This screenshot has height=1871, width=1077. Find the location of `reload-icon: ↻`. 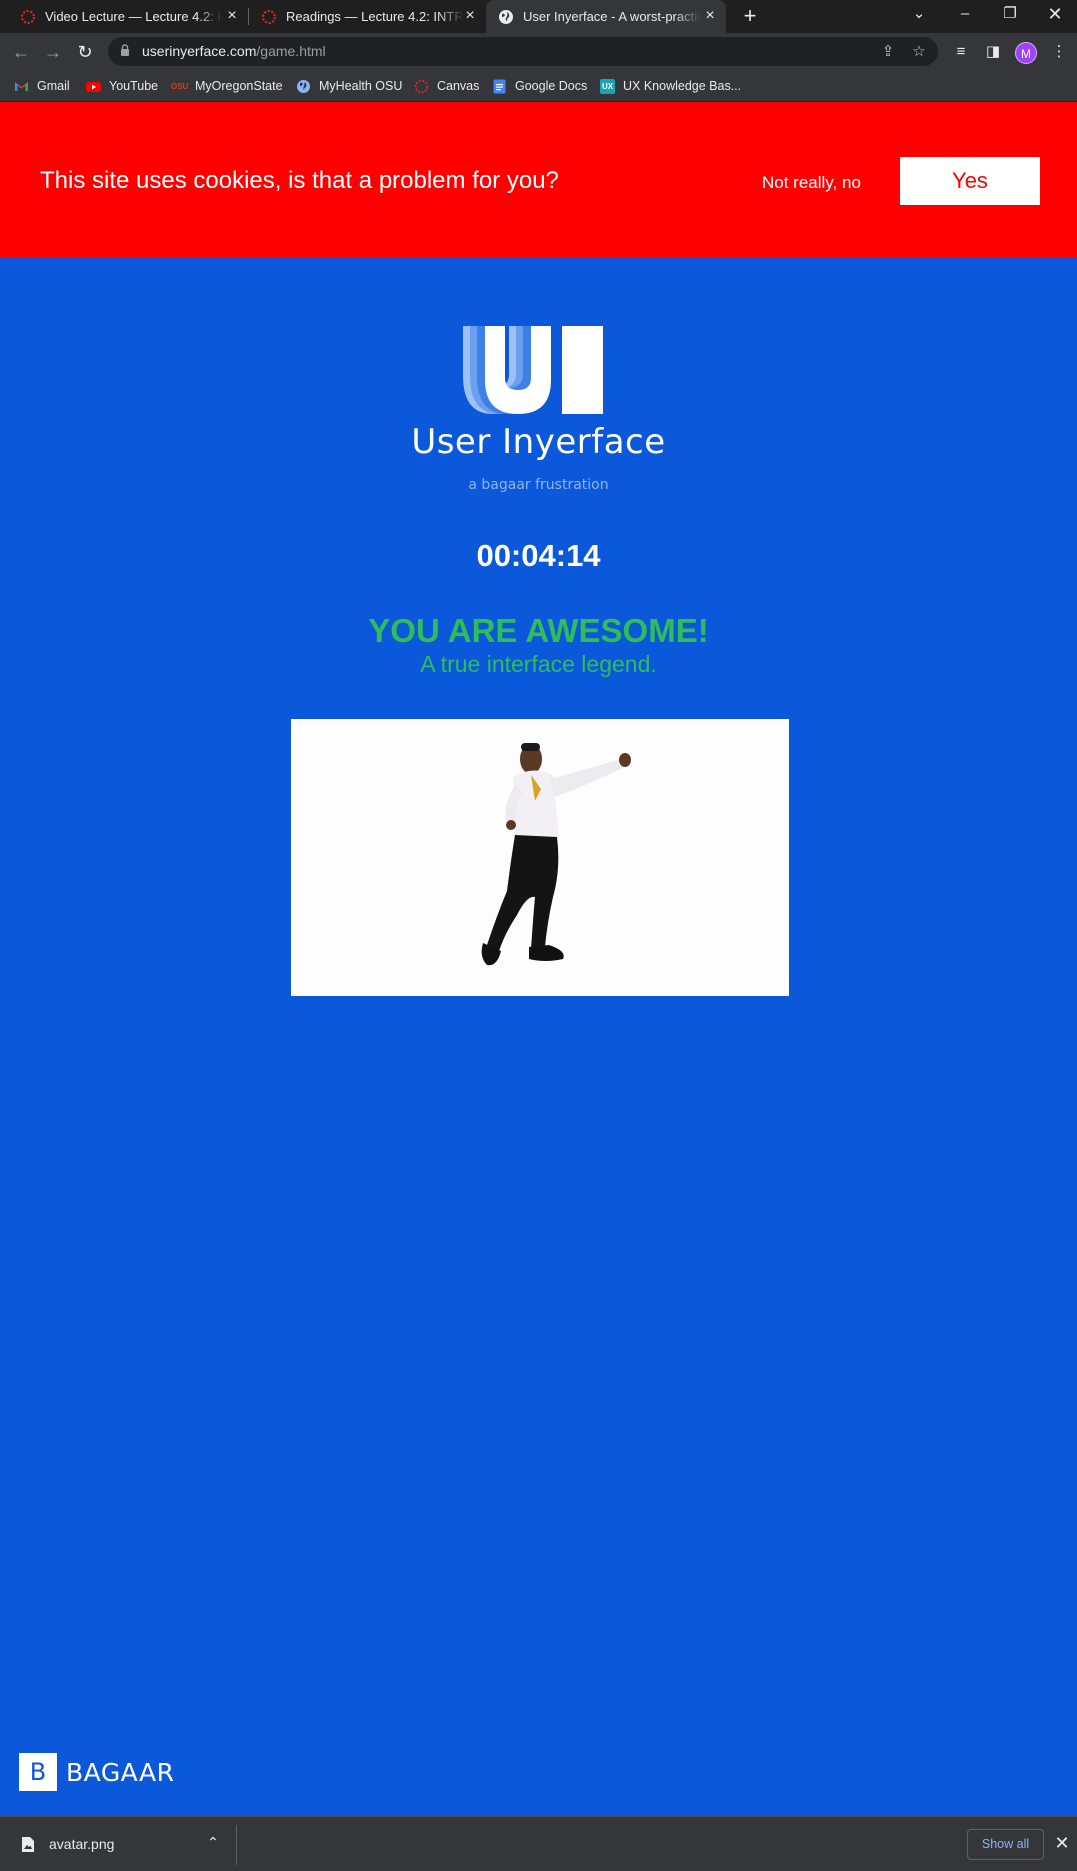

reload-icon: ↻ is located at coordinates (85, 52).